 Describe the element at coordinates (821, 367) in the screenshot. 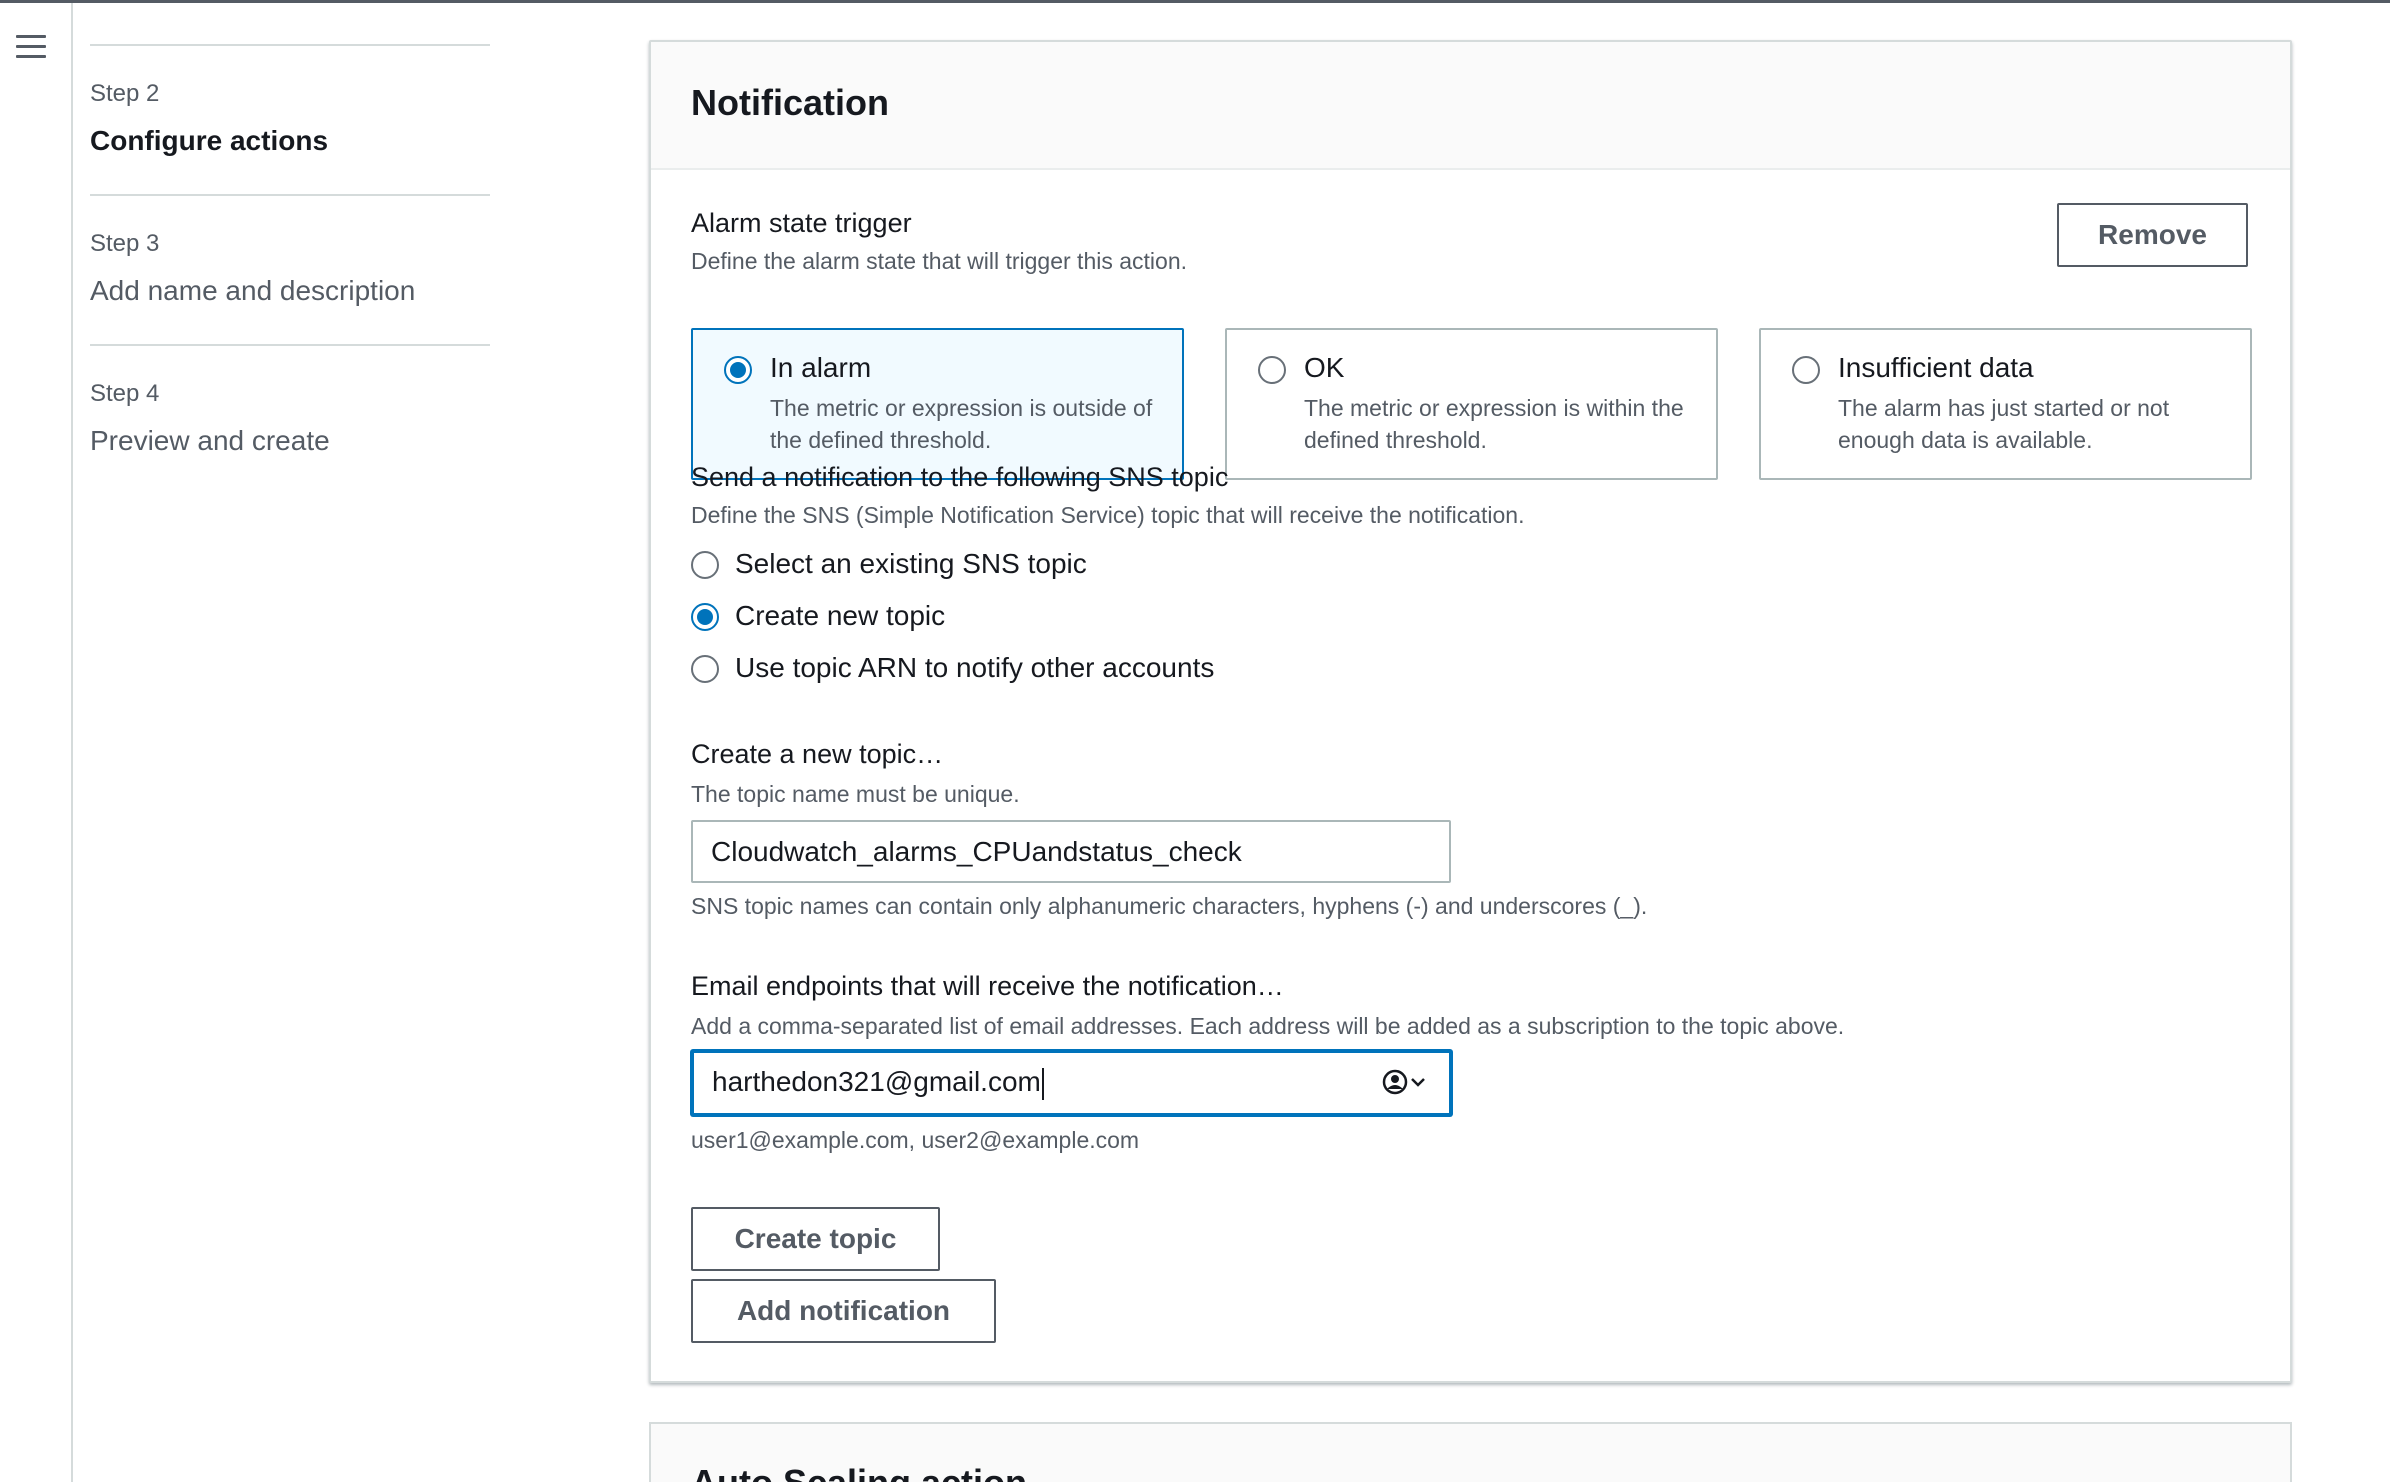

I see `tile-title: In alarm` at that location.